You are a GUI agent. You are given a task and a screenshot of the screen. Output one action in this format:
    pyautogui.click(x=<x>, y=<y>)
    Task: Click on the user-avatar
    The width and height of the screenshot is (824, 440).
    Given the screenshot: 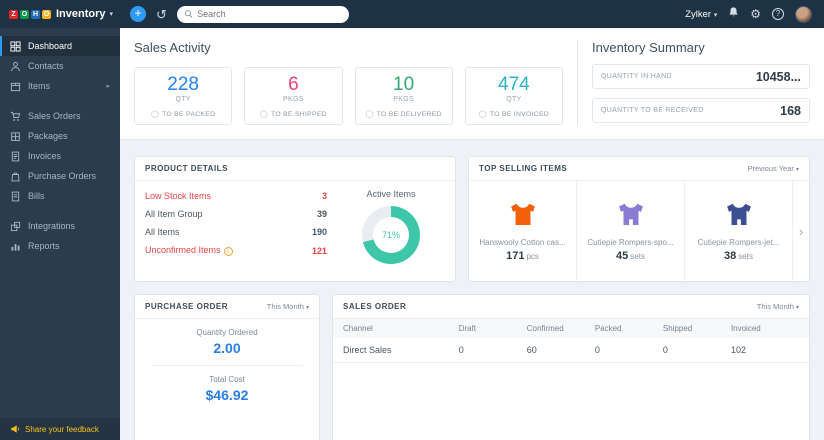 What is the action you would take?
    pyautogui.click(x=803, y=14)
    